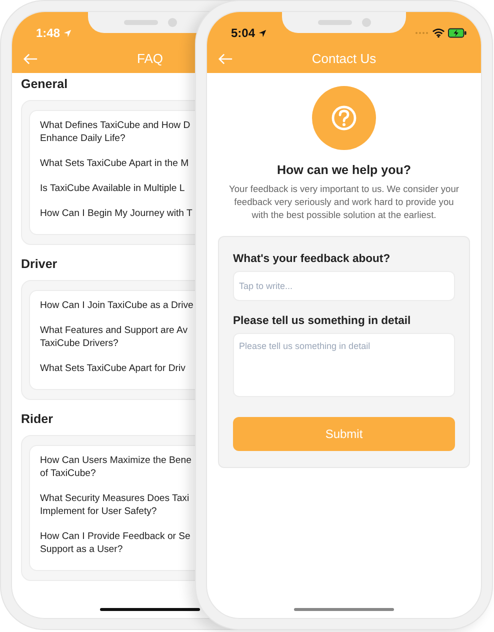 This screenshot has height=632, width=494. Describe the element at coordinates (243, 33) in the screenshot. I see `status-time: 5:04` at that location.